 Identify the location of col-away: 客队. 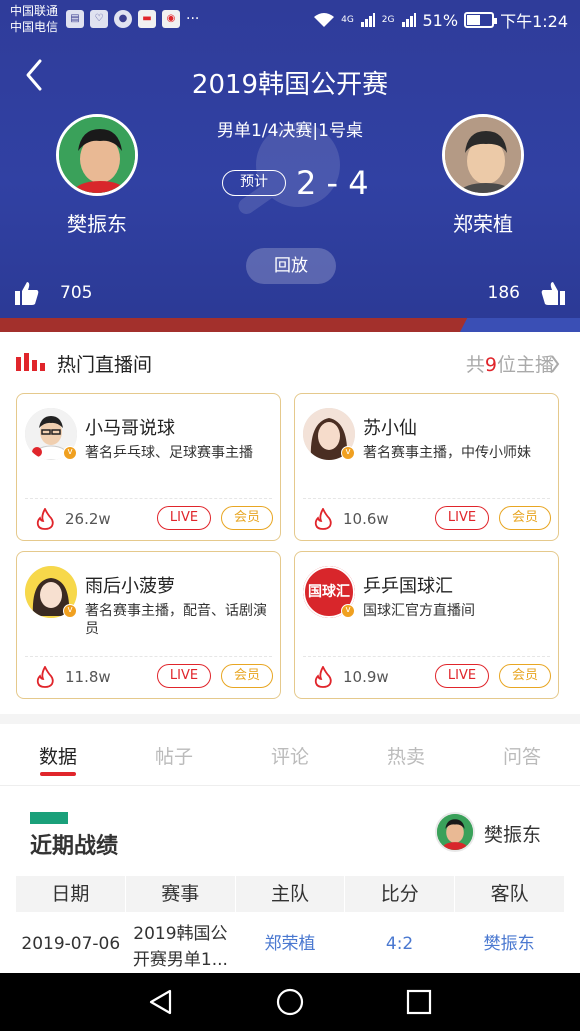
(509, 894).